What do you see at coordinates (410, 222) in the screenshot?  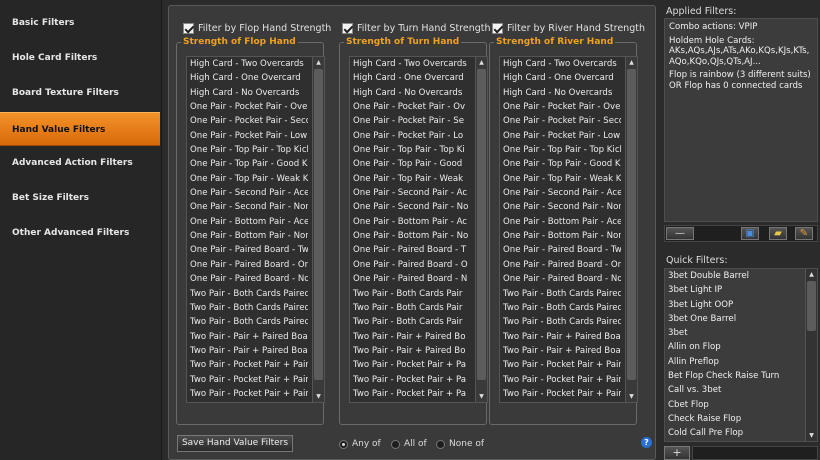 I see `list-item: One Pair - Bottom Pair - Ac` at bounding box center [410, 222].